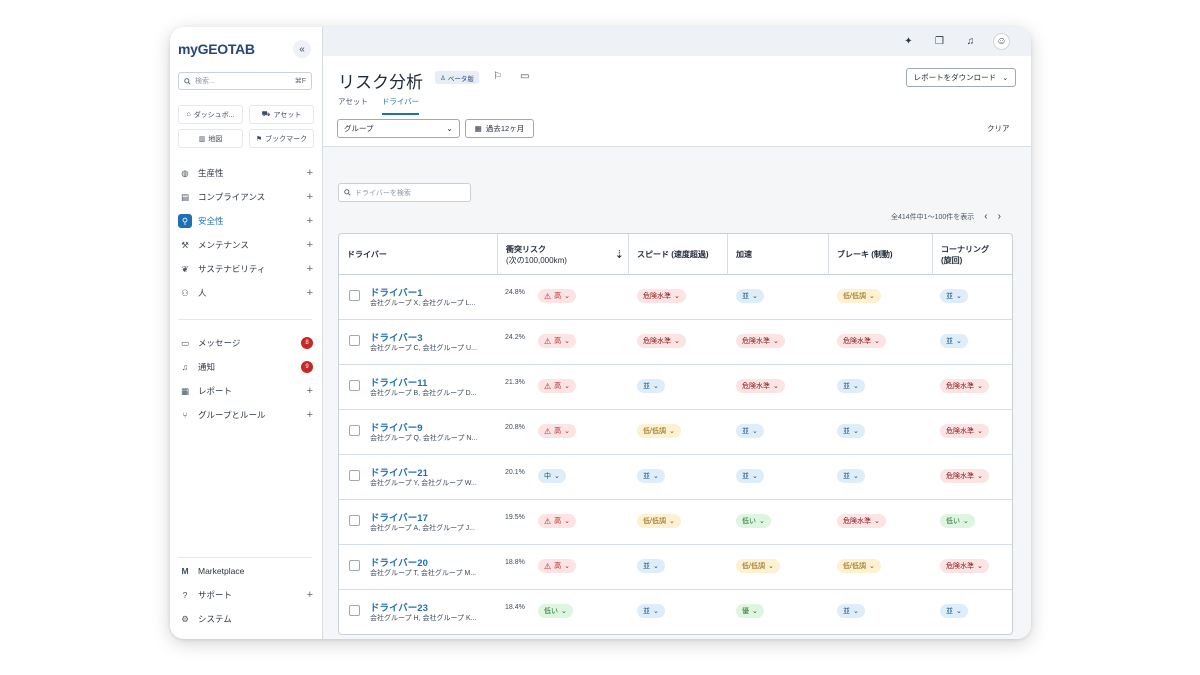 The width and height of the screenshot is (1200, 675). What do you see at coordinates (399, 517) in the screenshot?
I see `driver-name-link: ドライバー17` at bounding box center [399, 517].